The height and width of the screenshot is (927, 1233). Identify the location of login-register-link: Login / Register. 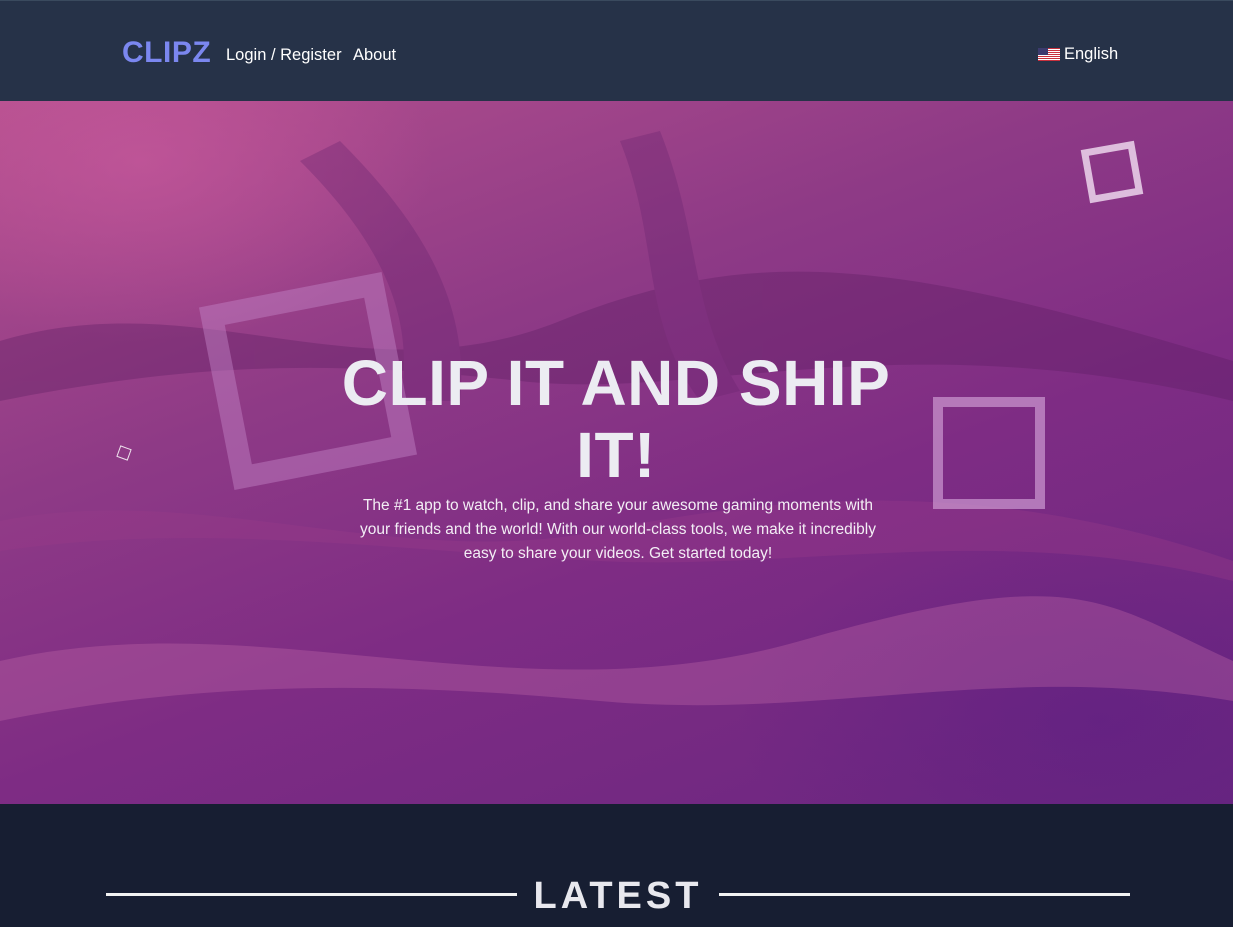
(284, 55).